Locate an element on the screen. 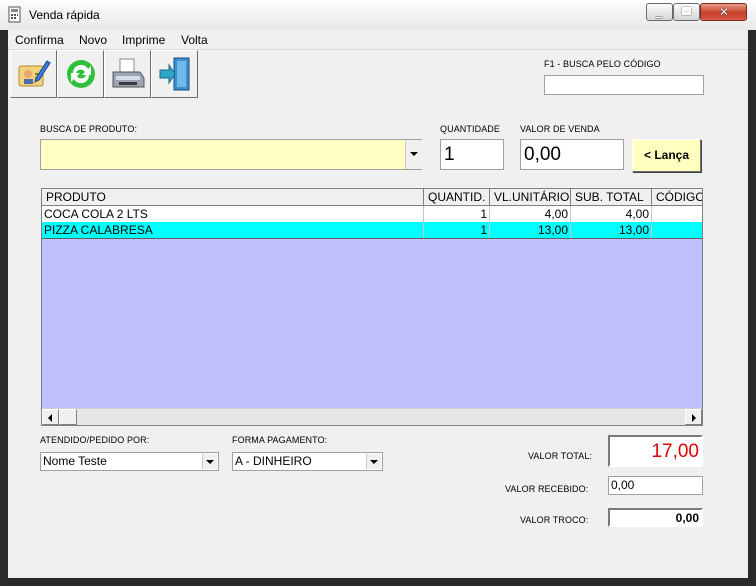 The height and width of the screenshot is (586, 756). column-header-vl-unitario: VL.UNITÁRIO is located at coordinates (530, 197).